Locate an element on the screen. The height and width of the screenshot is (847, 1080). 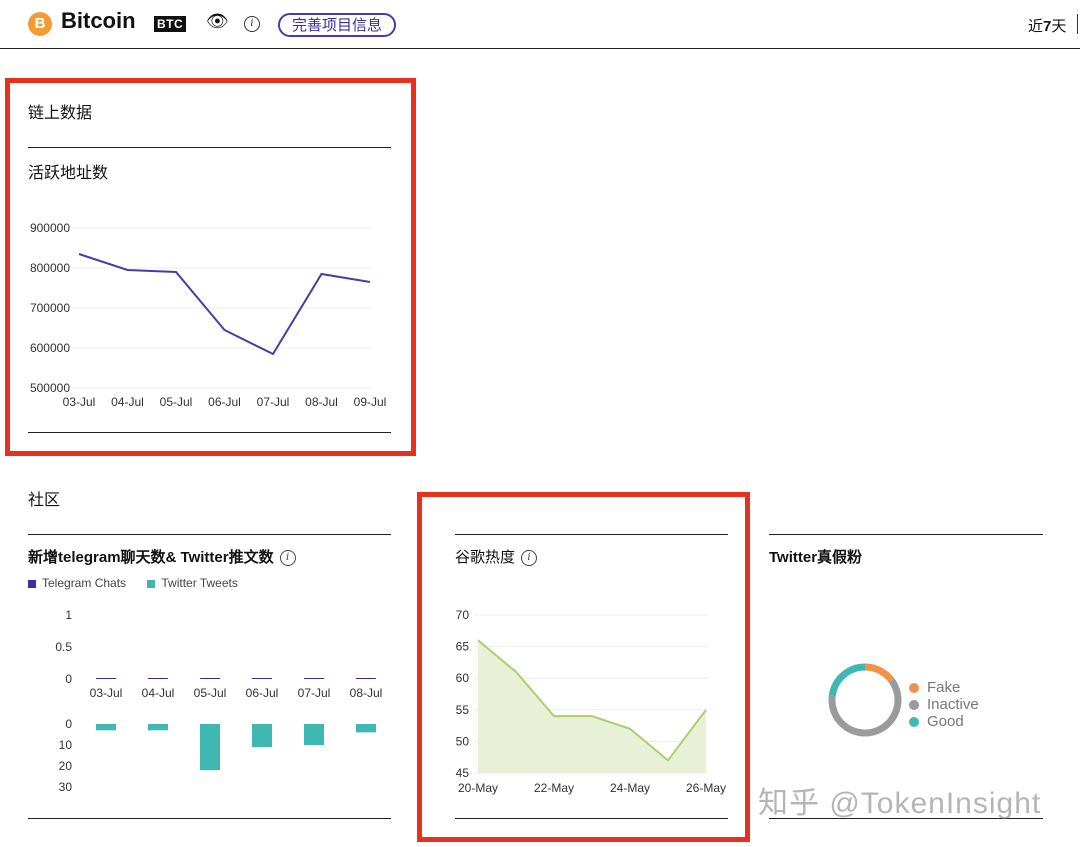
x-tick-label: 06-Jul is located at coordinates (262, 693).